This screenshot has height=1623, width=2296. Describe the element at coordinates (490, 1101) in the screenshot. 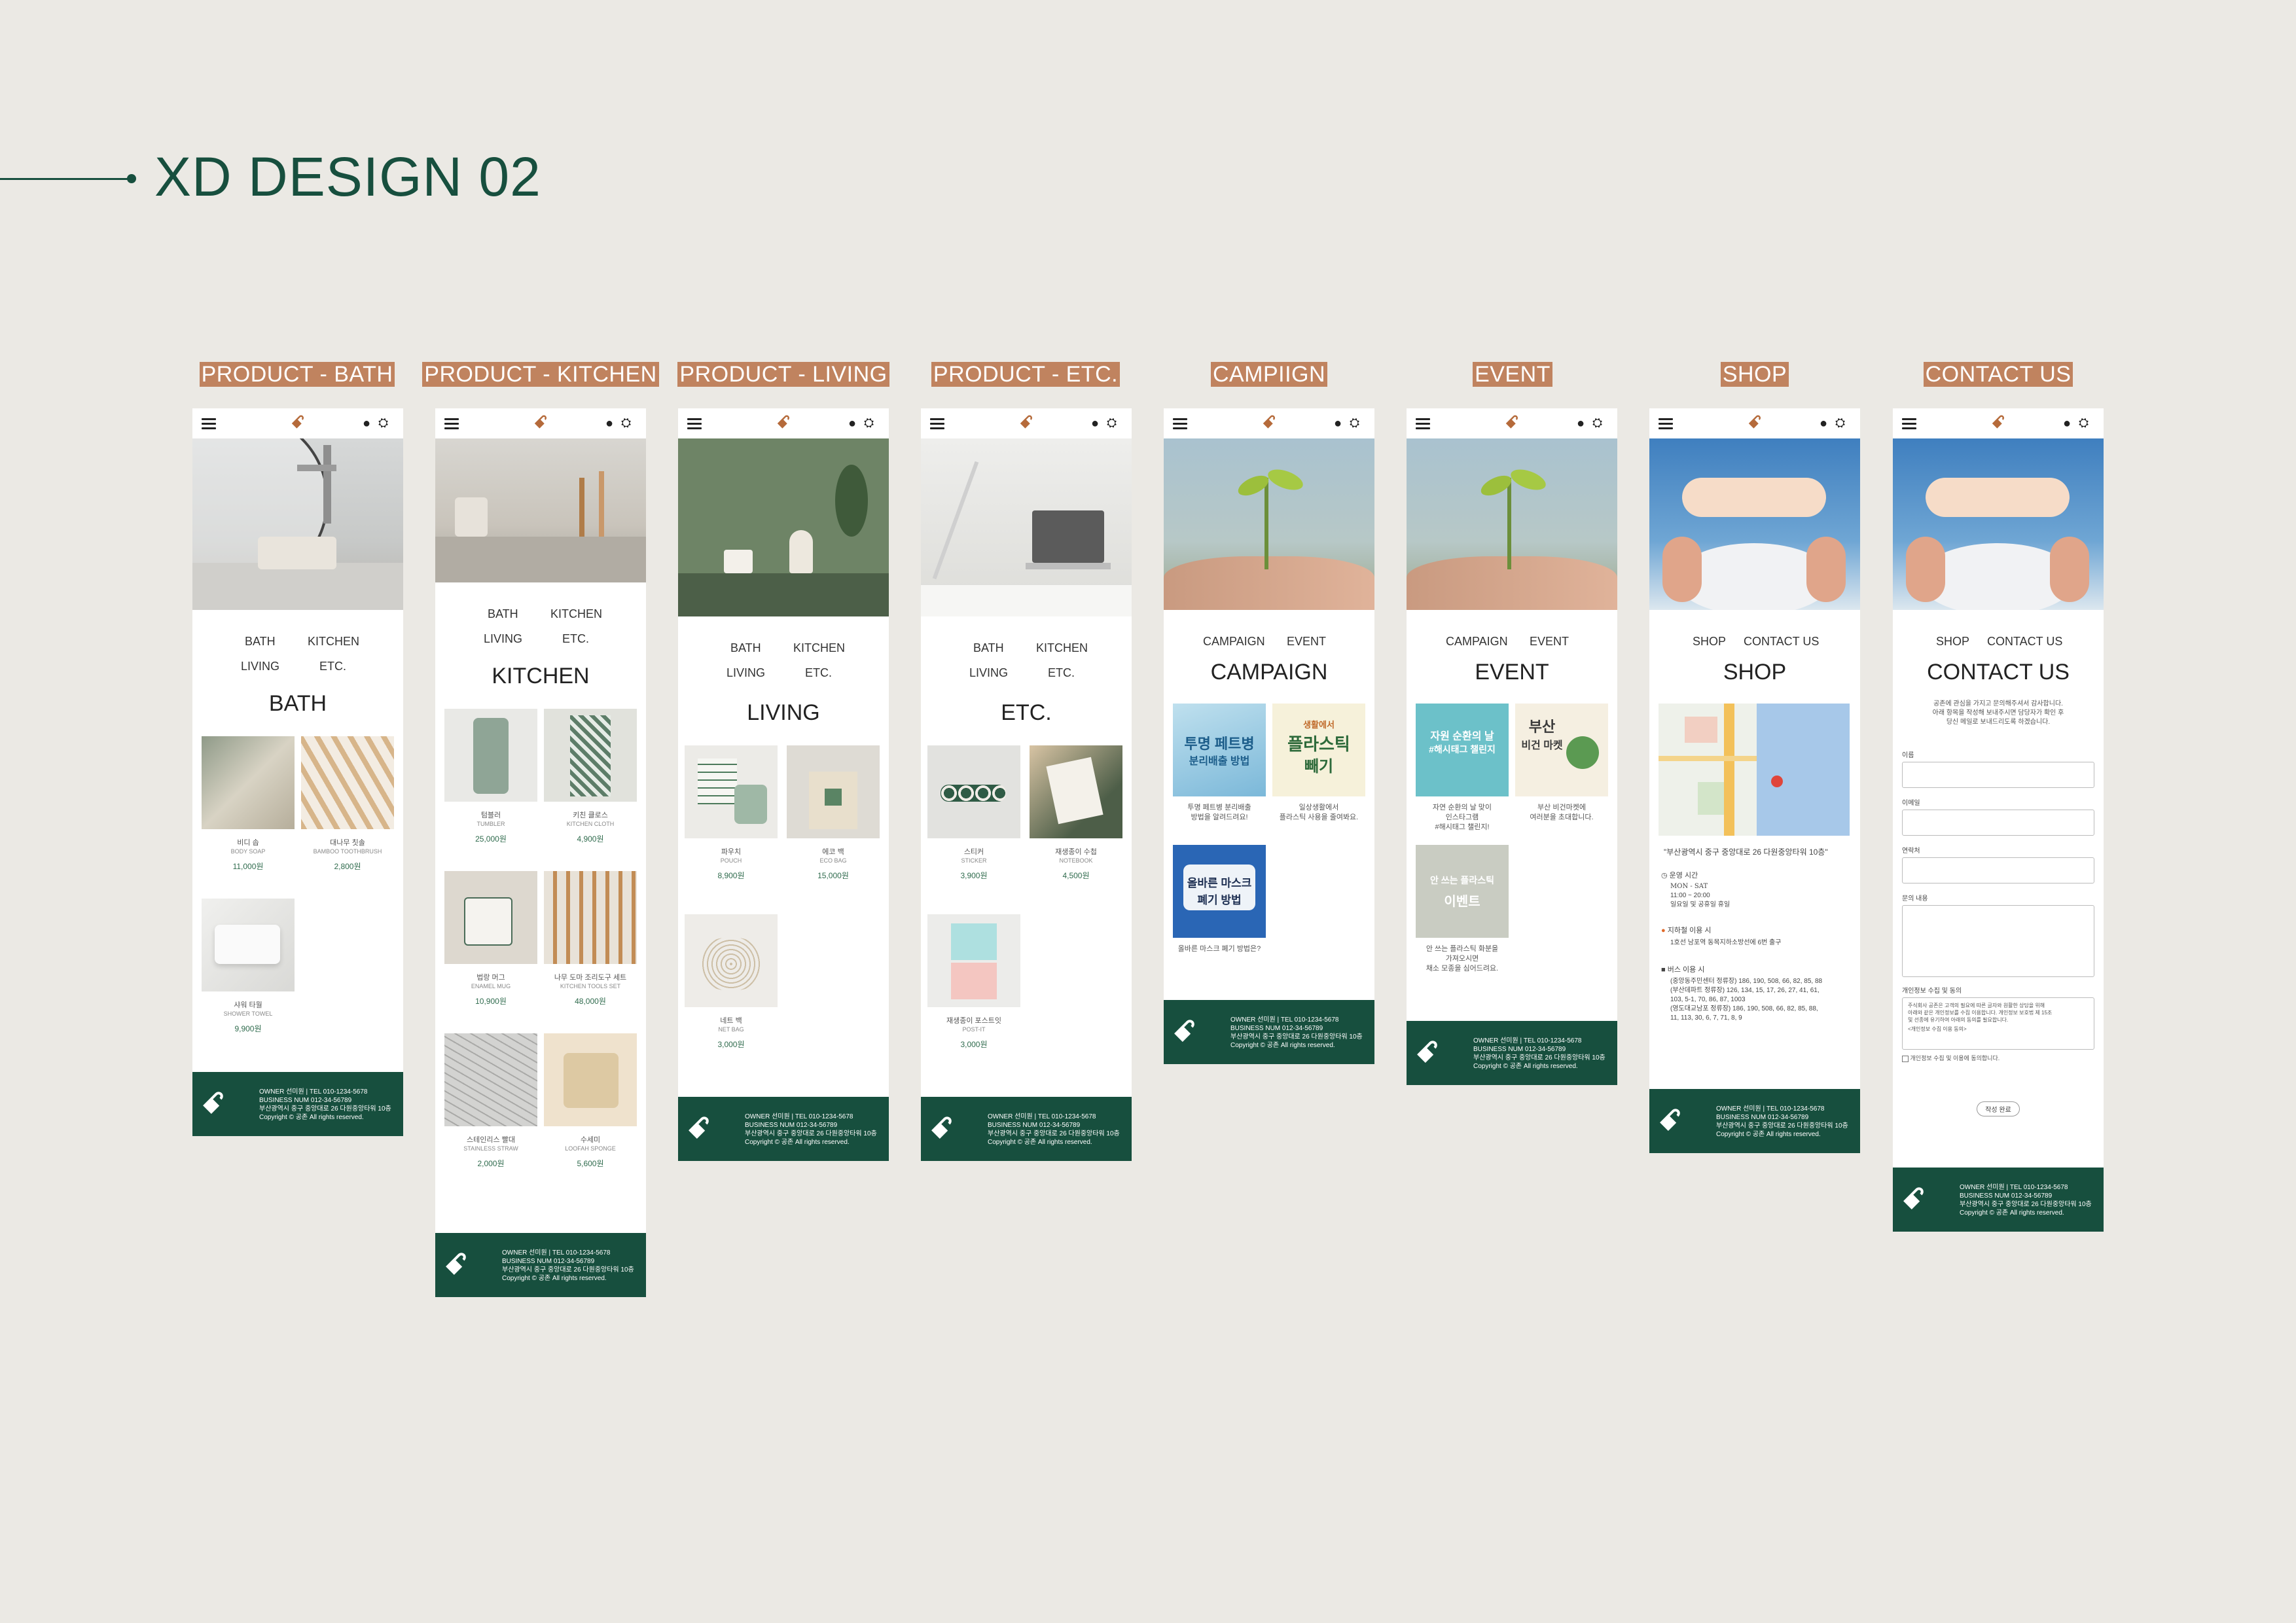

I see `product-card: 스테인리스 빨대 STAINLESS STRAW 2,000원` at that location.